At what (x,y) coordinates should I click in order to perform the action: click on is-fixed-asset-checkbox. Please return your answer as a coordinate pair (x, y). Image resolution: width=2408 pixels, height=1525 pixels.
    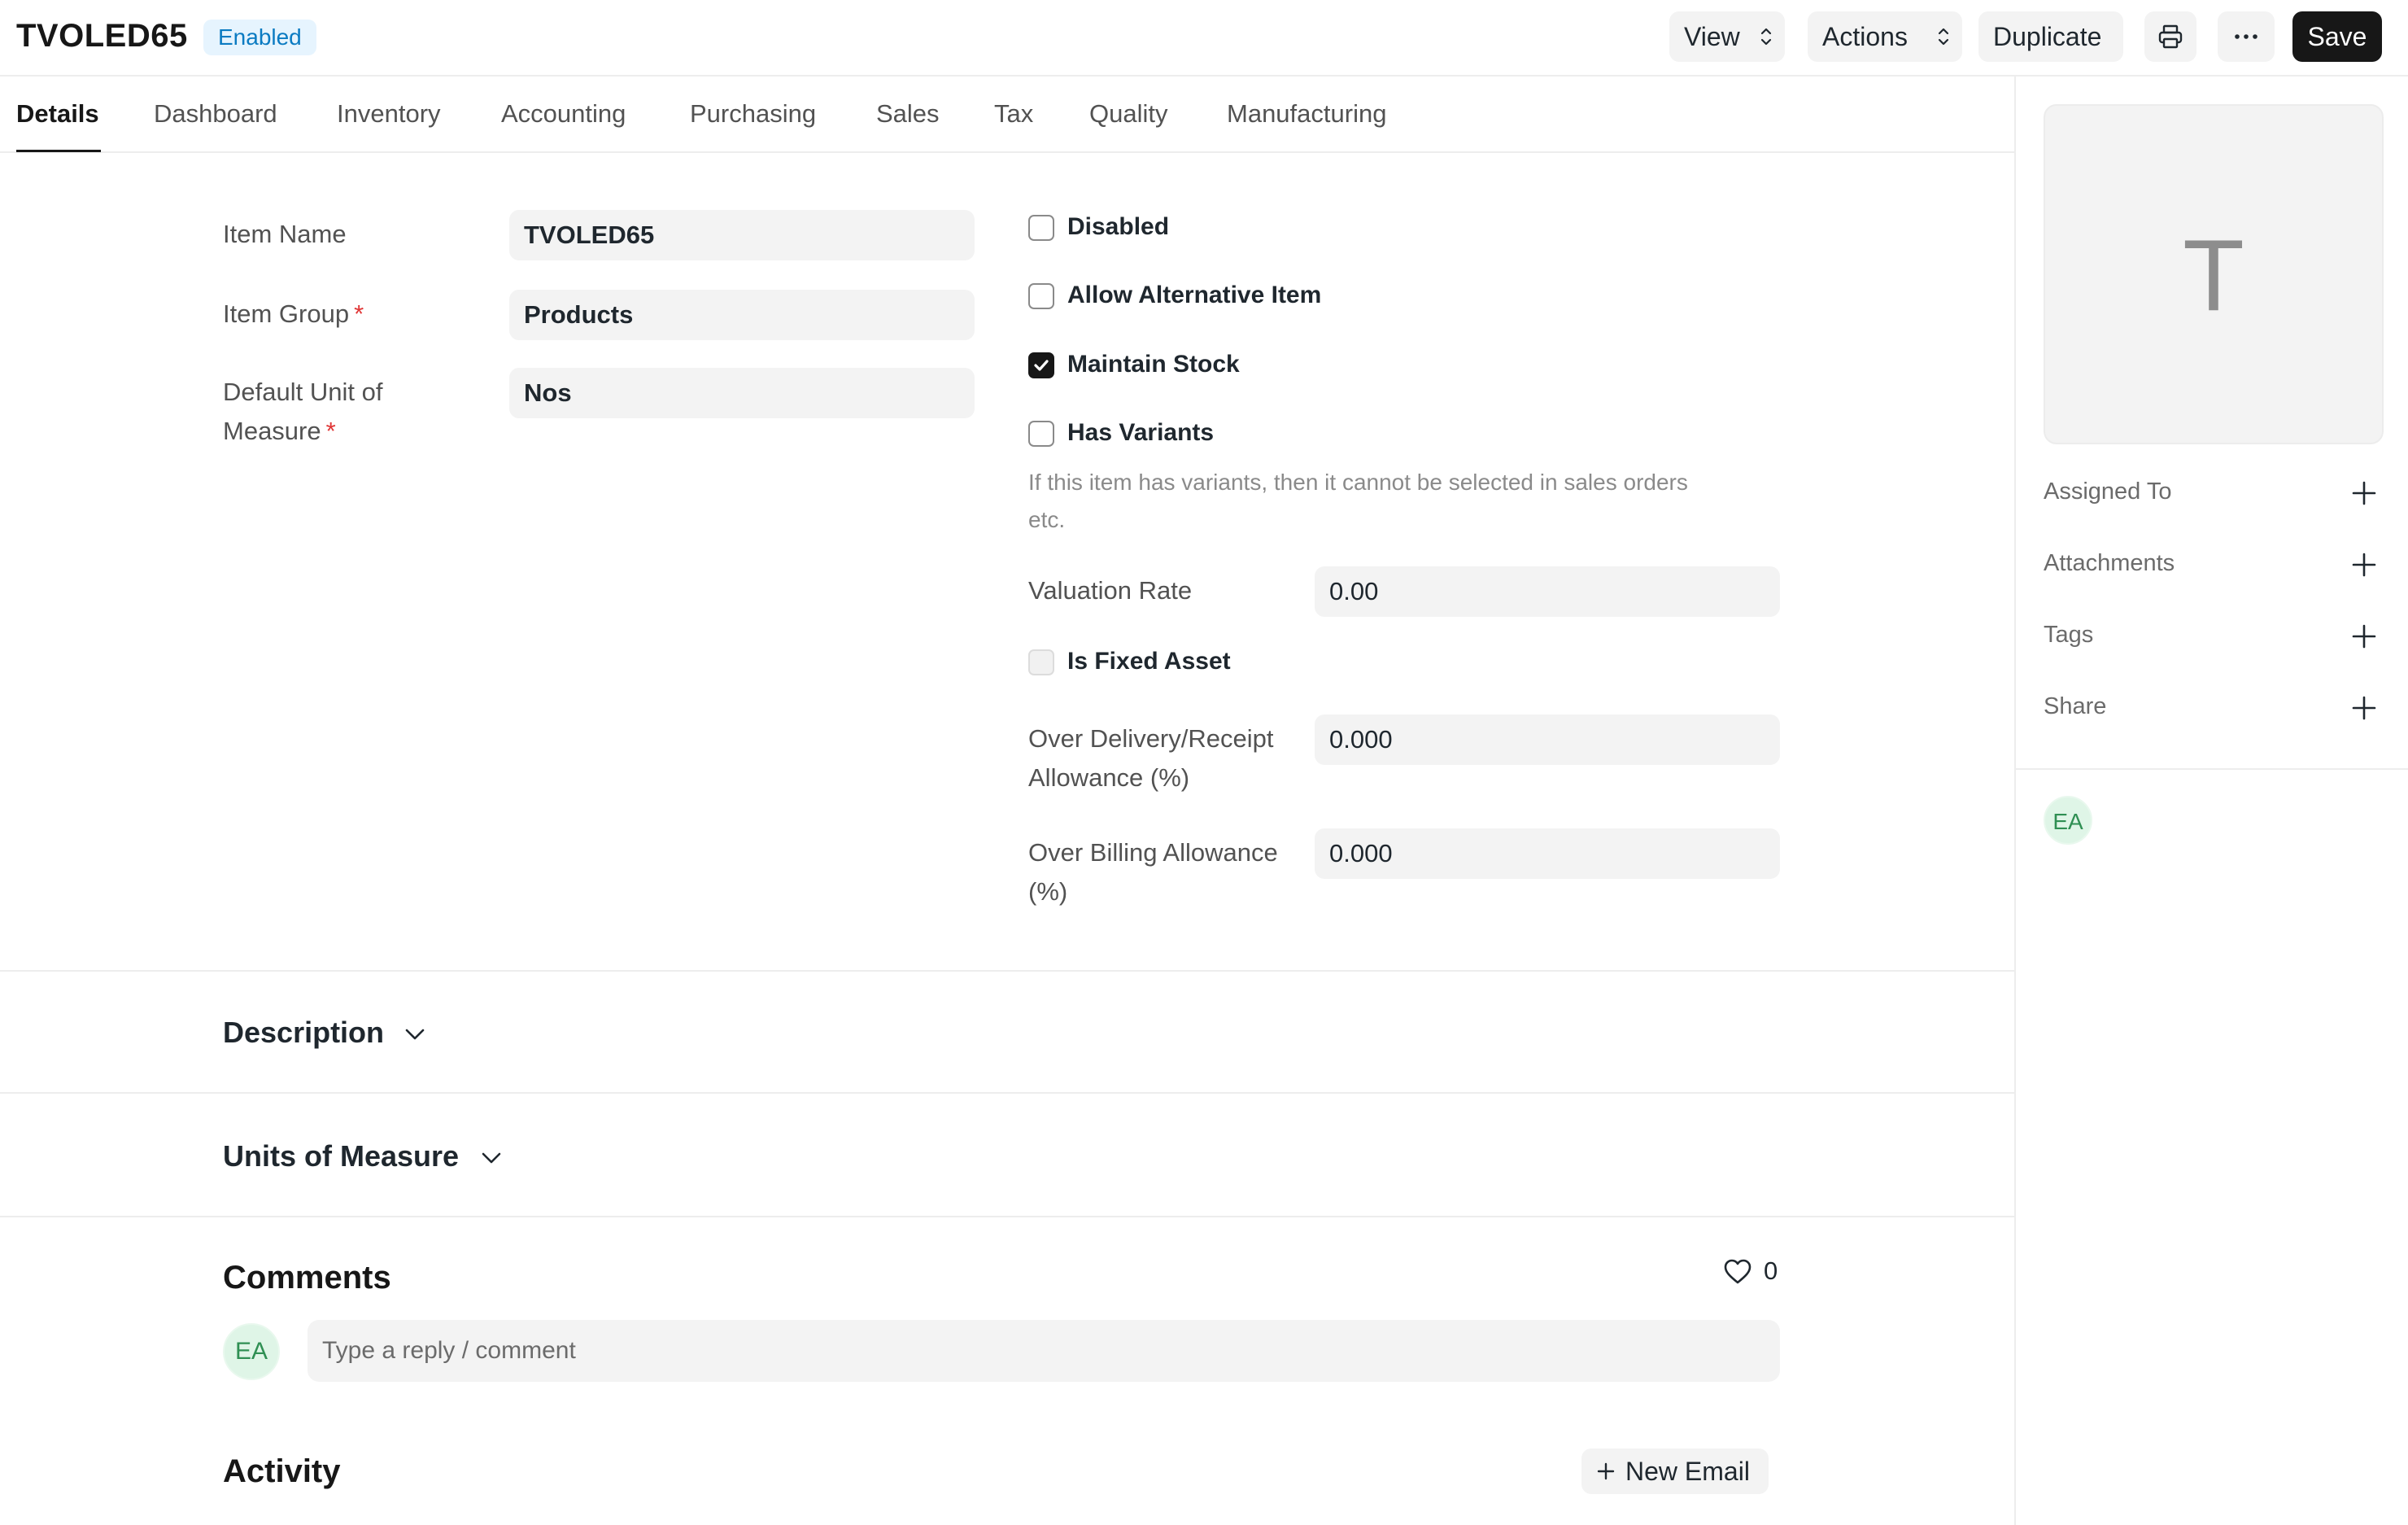
    Looking at the image, I should click on (1041, 662).